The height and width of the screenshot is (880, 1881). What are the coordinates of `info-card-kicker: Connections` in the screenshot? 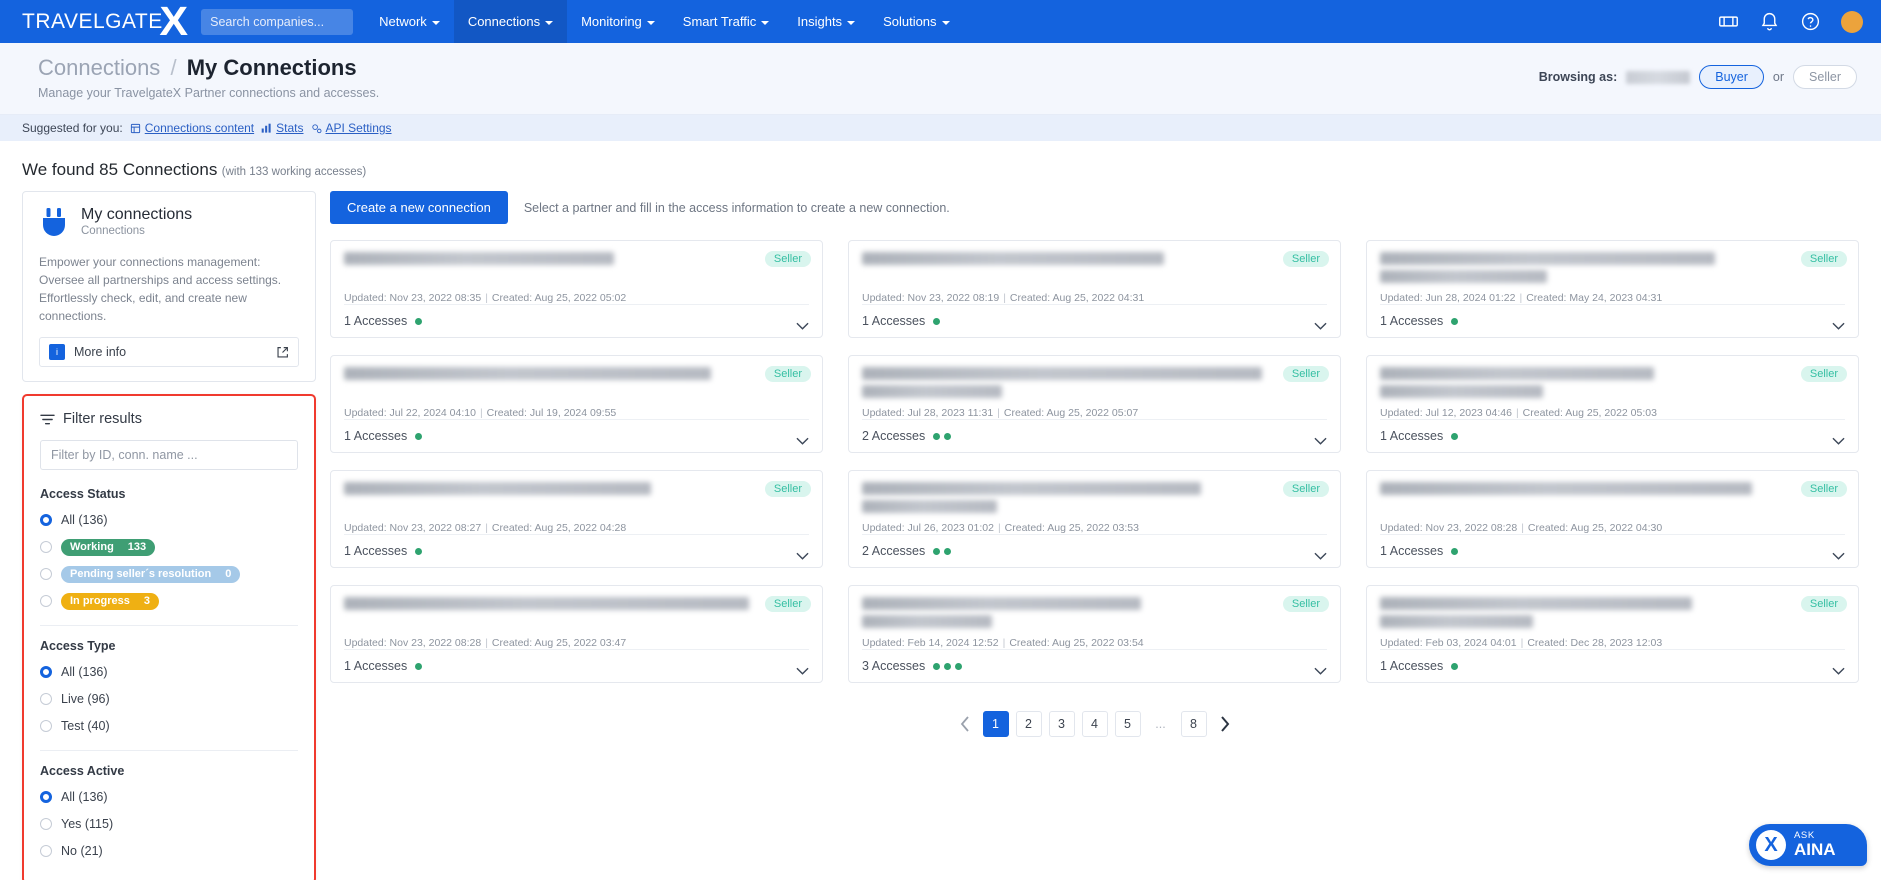 It's located at (113, 231).